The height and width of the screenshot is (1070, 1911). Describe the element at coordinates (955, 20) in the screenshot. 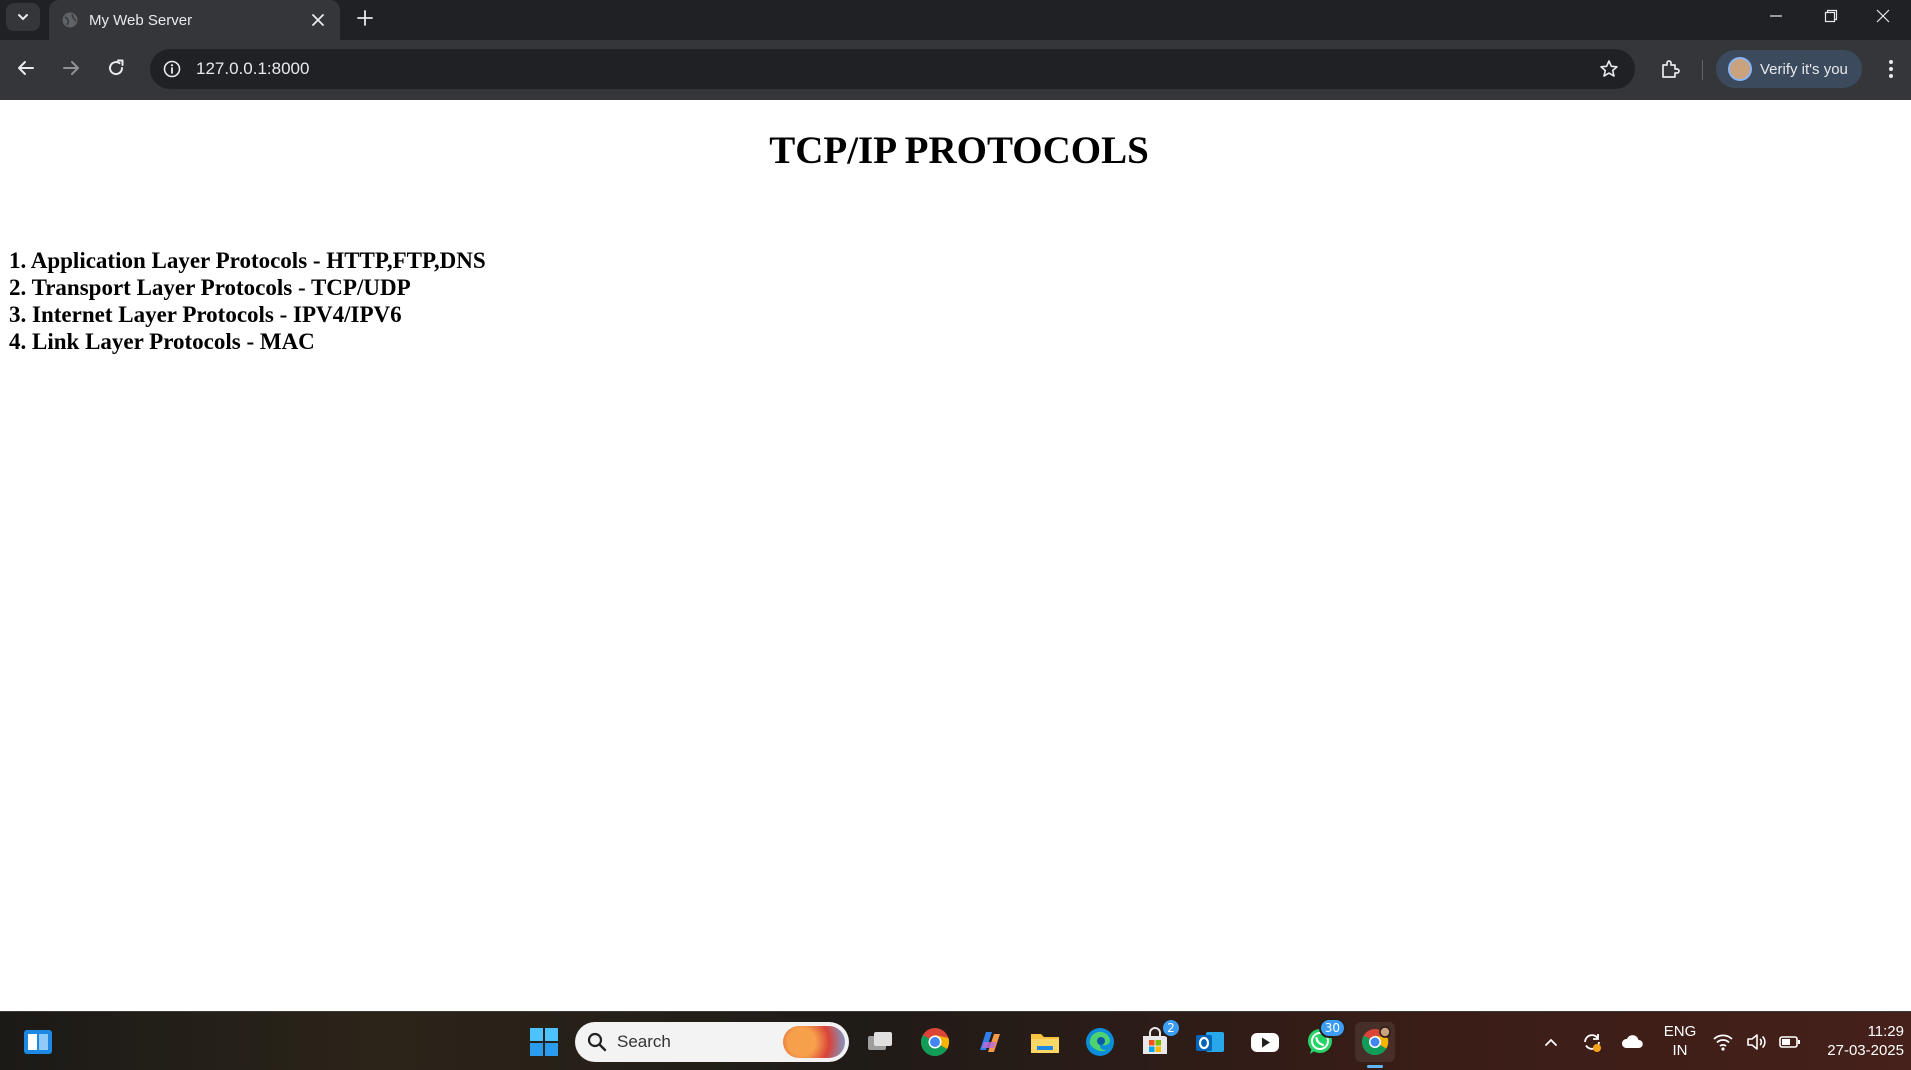

I see `browser-titlebar: My Web Server` at that location.